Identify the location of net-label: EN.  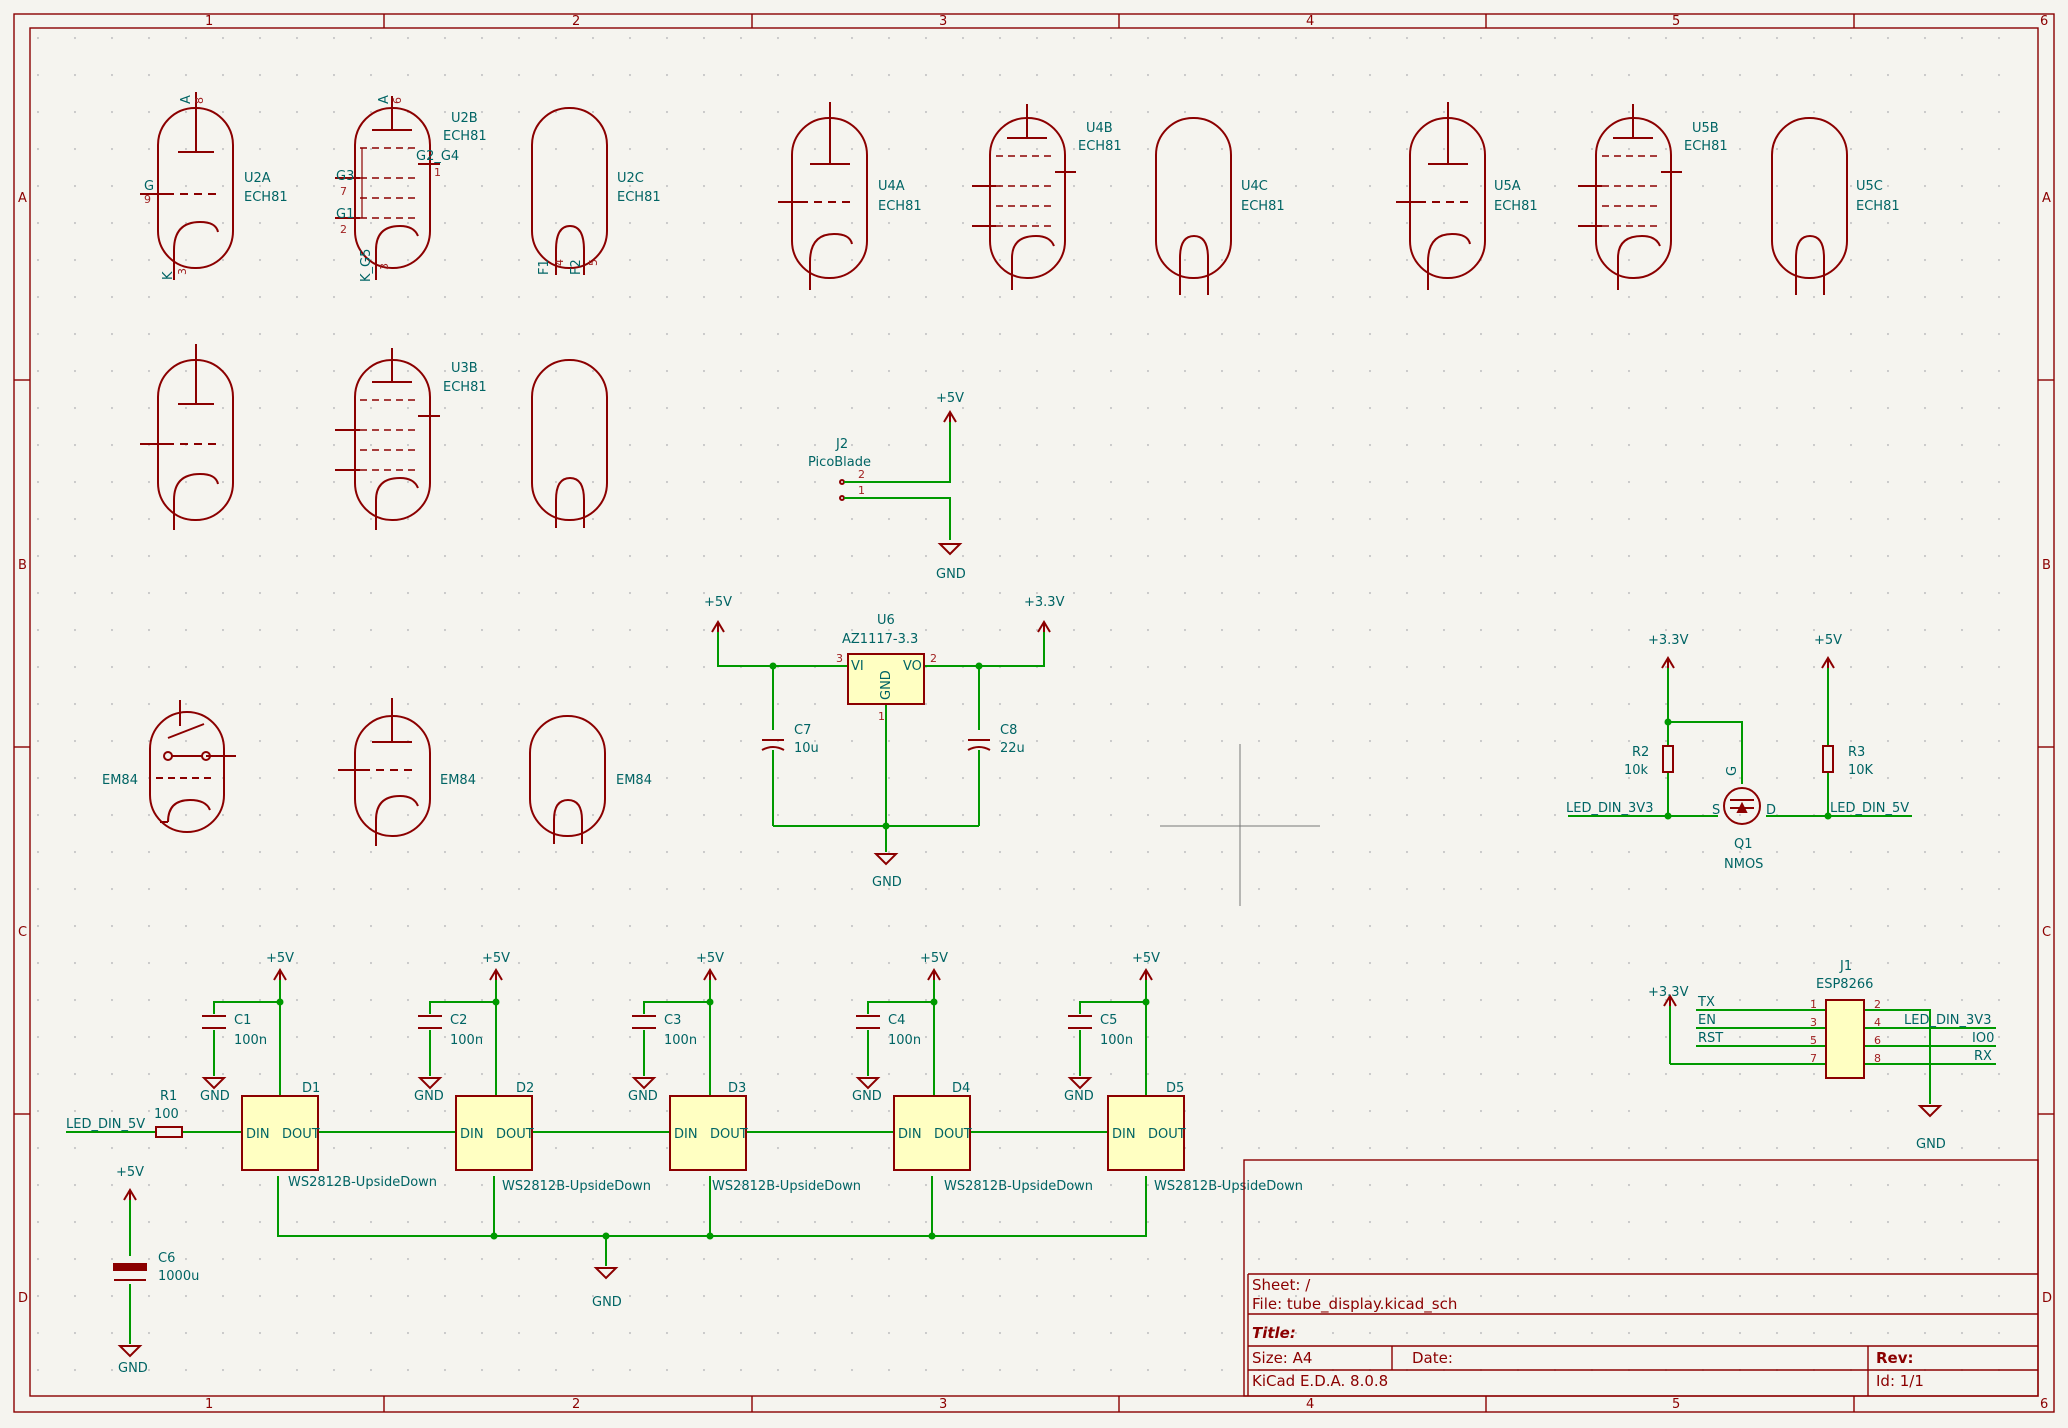
(1707, 1020).